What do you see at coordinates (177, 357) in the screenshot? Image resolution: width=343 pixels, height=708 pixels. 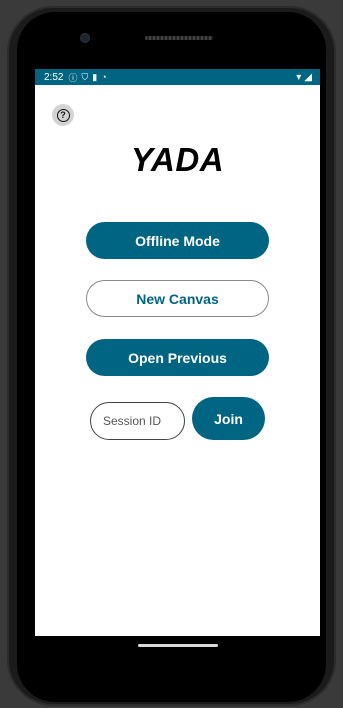 I see `open-previous-button: Open Previous` at bounding box center [177, 357].